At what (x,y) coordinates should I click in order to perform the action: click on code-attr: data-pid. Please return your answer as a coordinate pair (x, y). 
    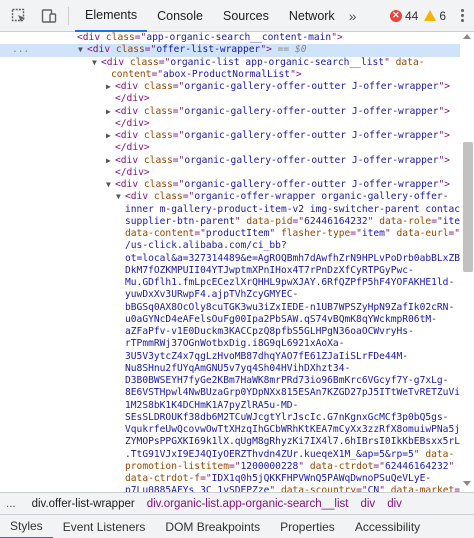
    Looking at the image, I should click on (269, 221).